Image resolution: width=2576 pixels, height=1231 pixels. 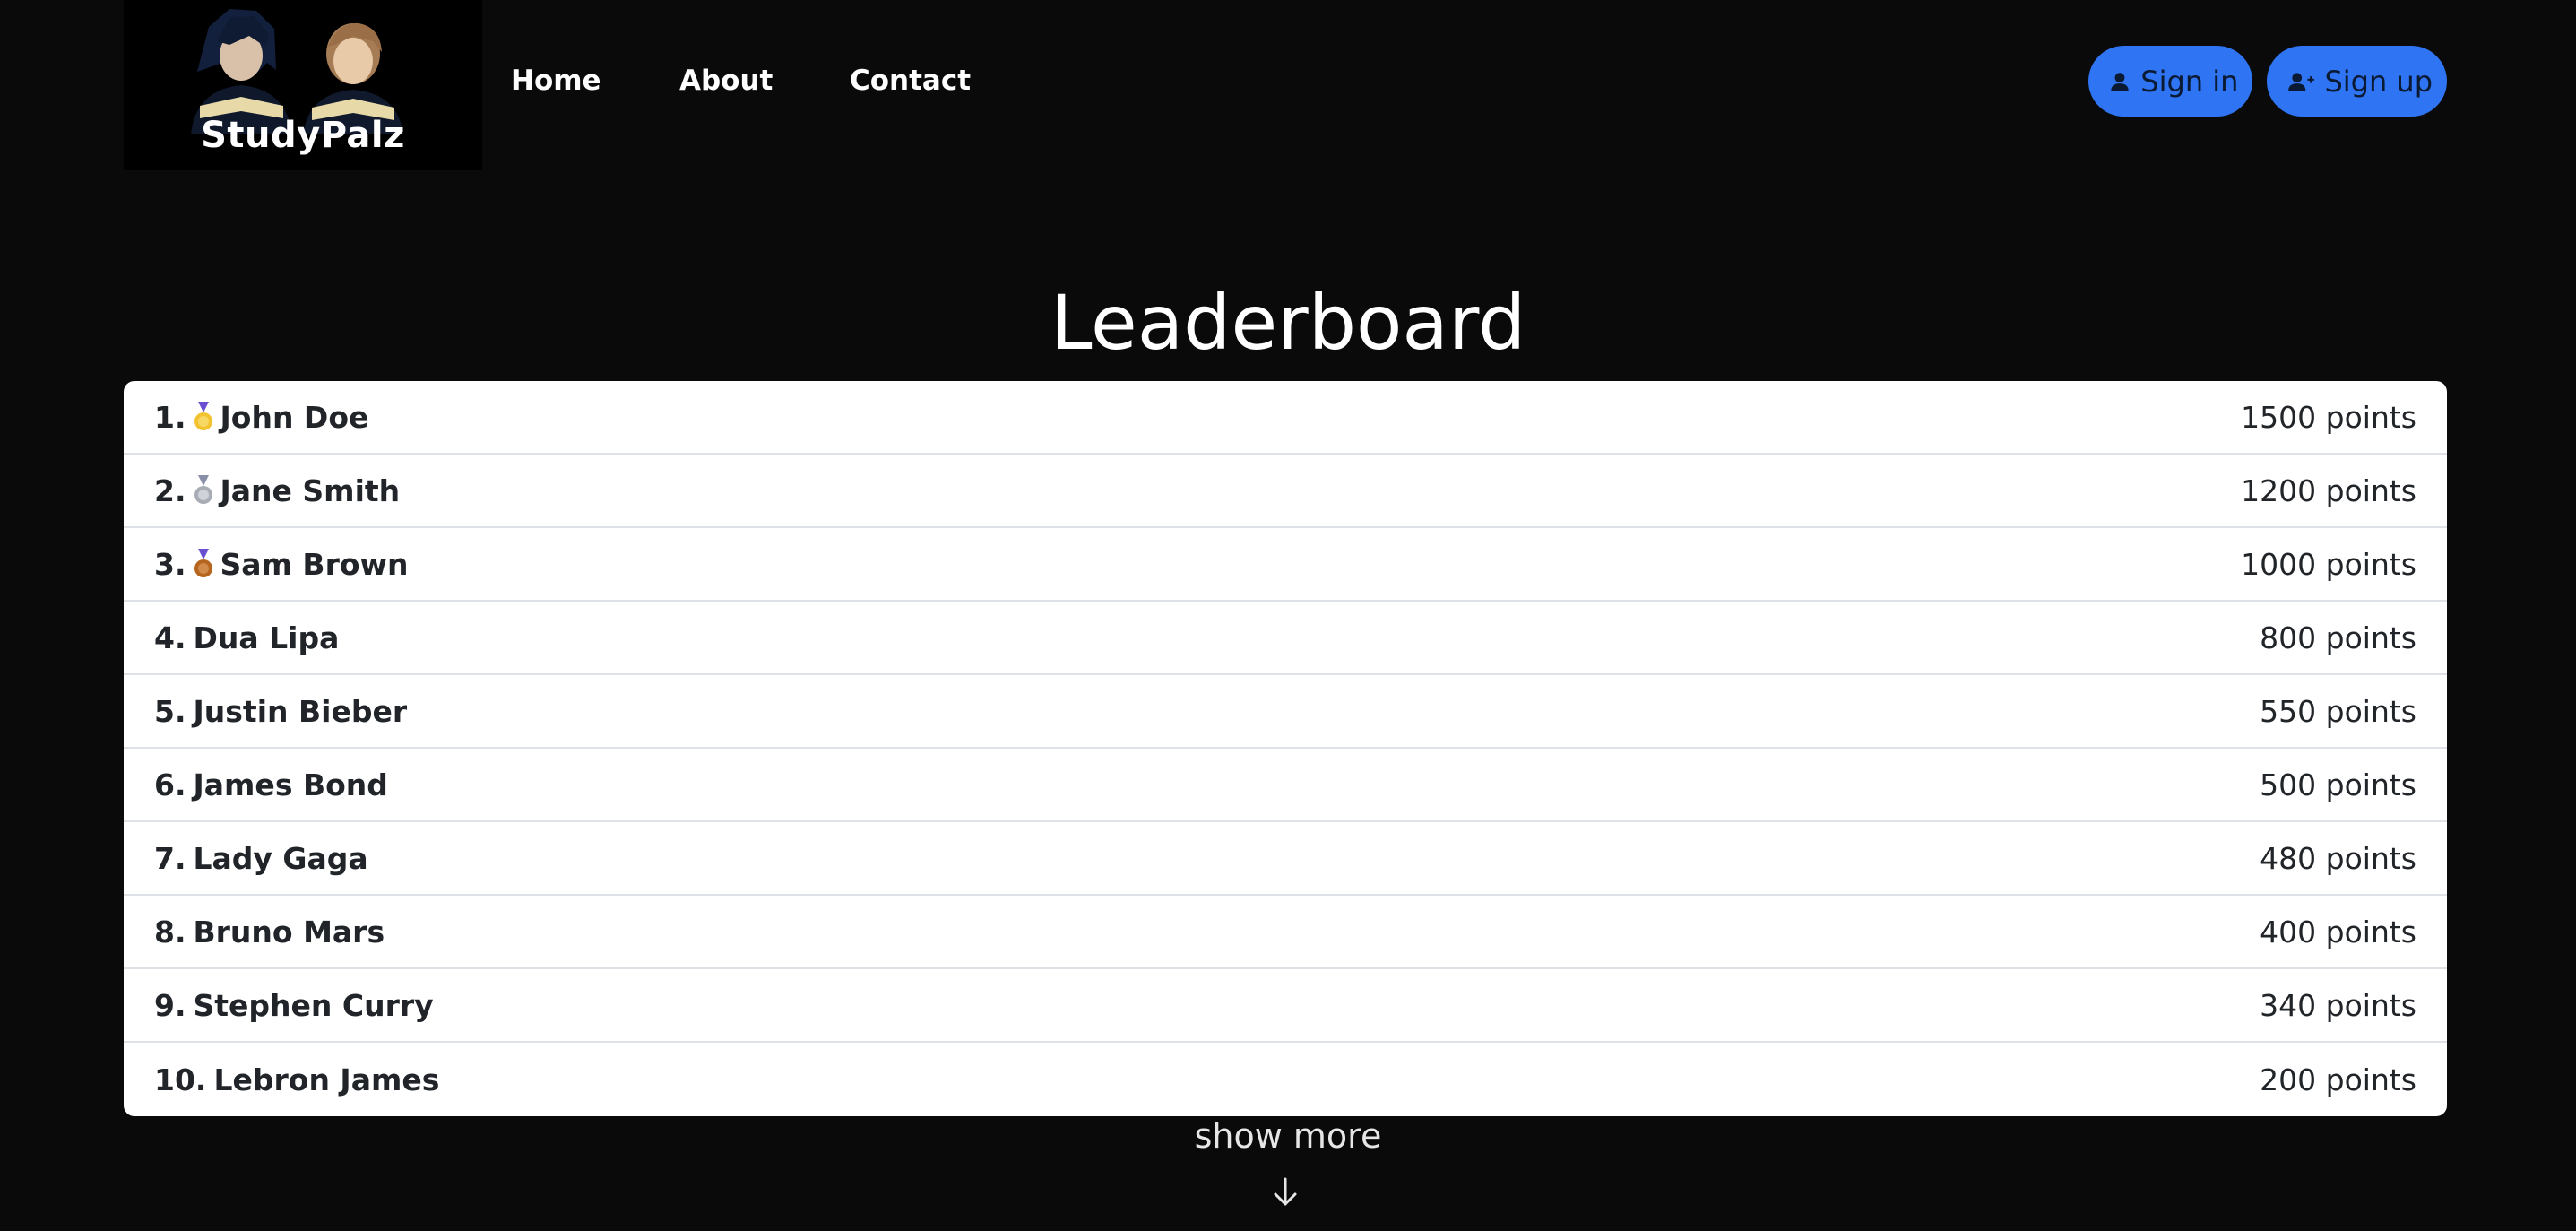 What do you see at coordinates (2338, 785) in the screenshot?
I see `player-points: 500 points` at bounding box center [2338, 785].